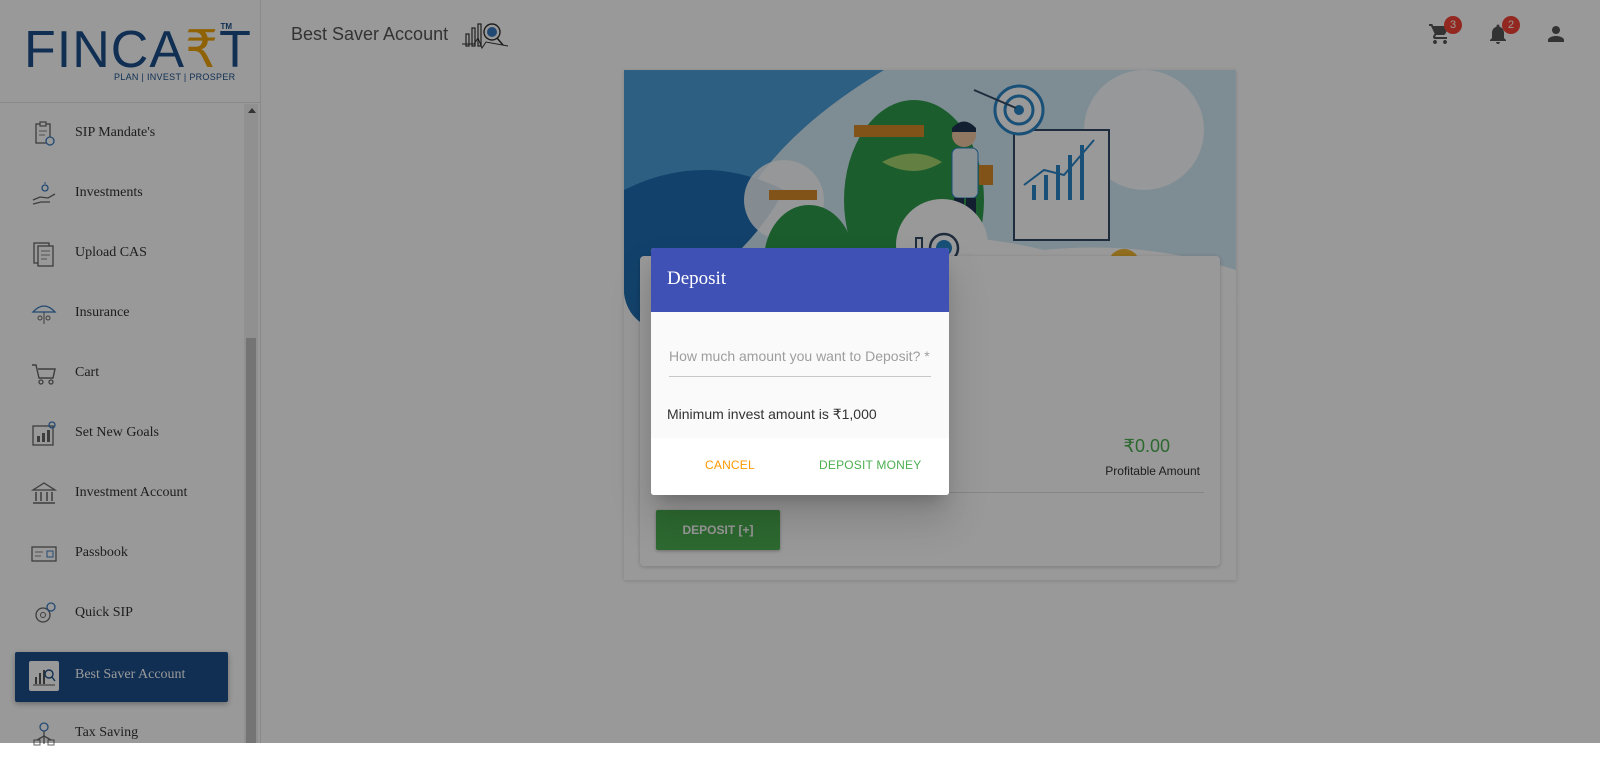 This screenshot has height=764, width=1600. I want to click on minimum-amount-note: Minimum invest amount is ₹1,000, so click(772, 414).